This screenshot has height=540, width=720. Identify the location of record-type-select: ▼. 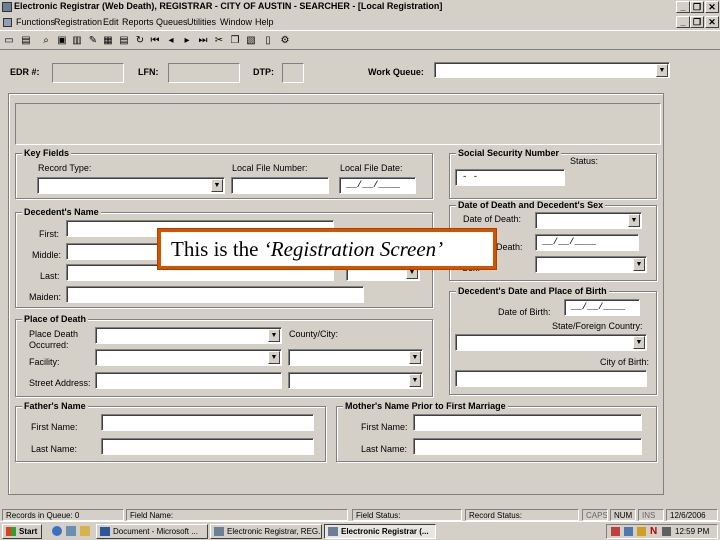
(131, 185).